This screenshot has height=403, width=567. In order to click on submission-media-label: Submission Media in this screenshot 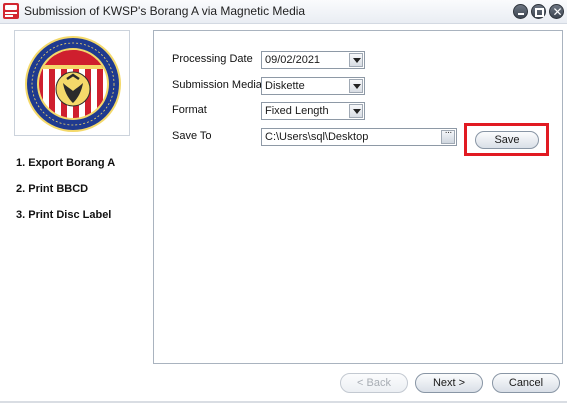, I will do `click(217, 85)`.